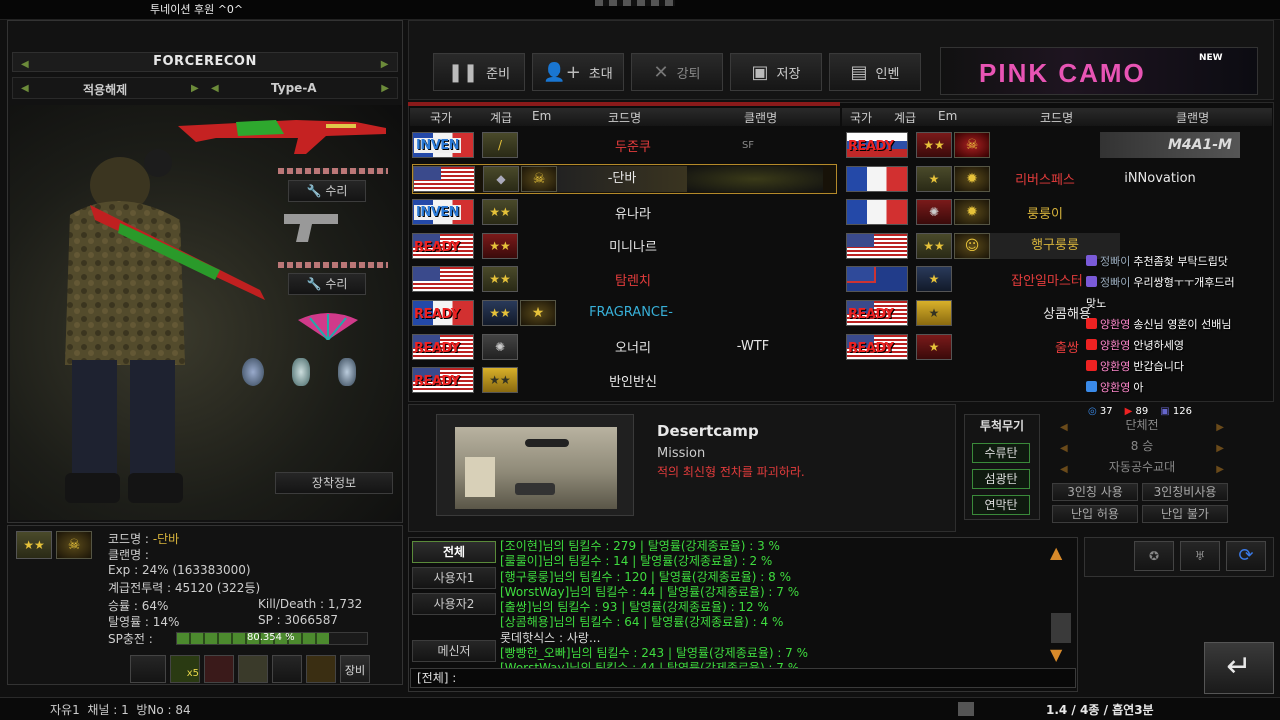  What do you see at coordinates (1056, 212) in the screenshot?
I see `player-row: ✺ ✹ 룽룽이` at bounding box center [1056, 212].